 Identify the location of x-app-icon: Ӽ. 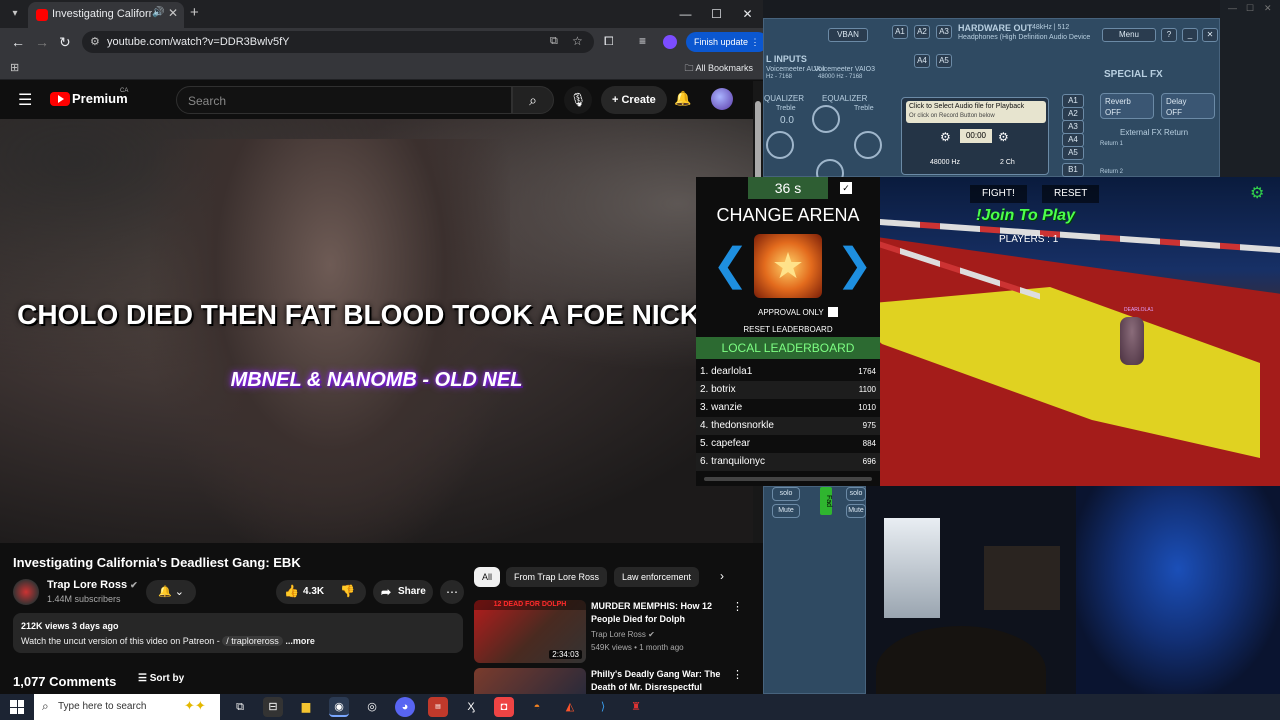
(471, 707).